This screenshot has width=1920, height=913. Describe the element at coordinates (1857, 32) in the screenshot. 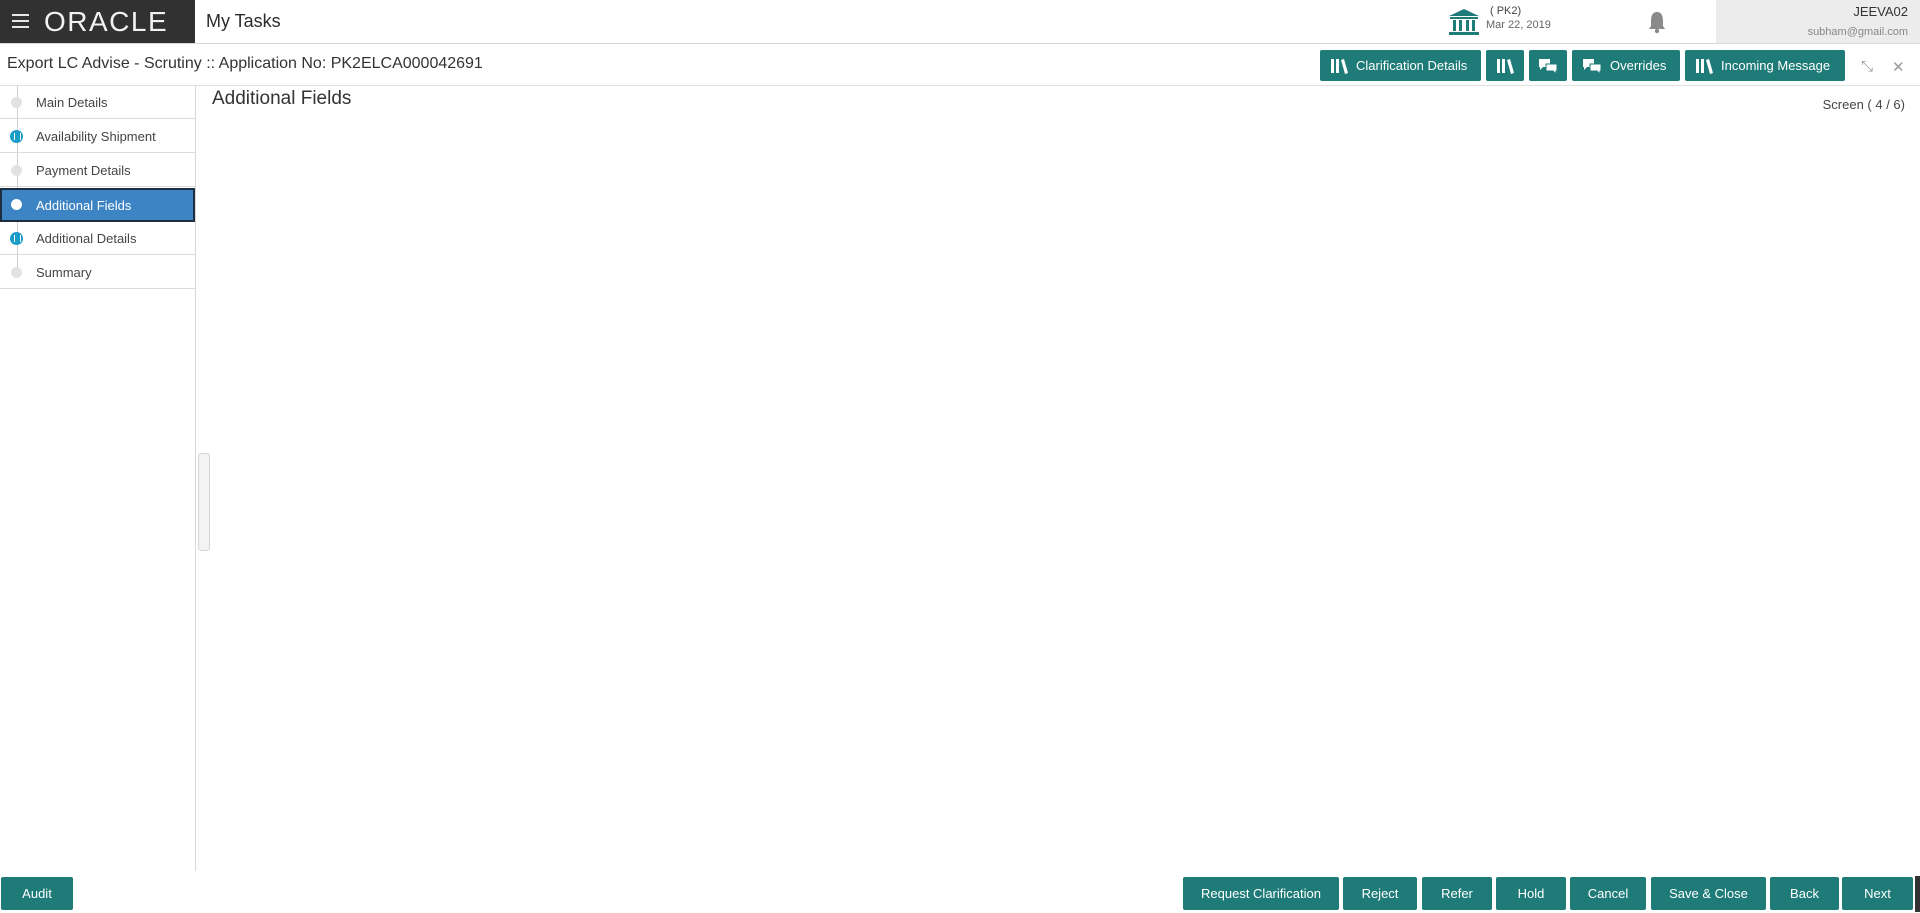

I see `user-email: subham@gmail.com` at that location.